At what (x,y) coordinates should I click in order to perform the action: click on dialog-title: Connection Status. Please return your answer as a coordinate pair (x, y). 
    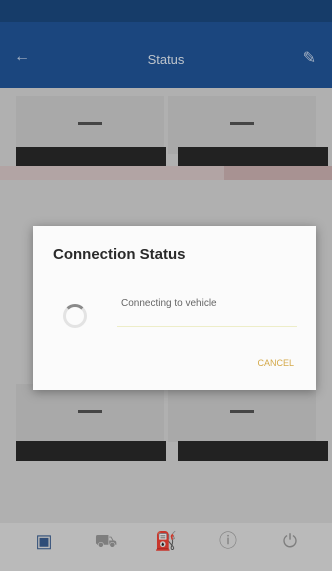
    Looking at the image, I should click on (119, 254).